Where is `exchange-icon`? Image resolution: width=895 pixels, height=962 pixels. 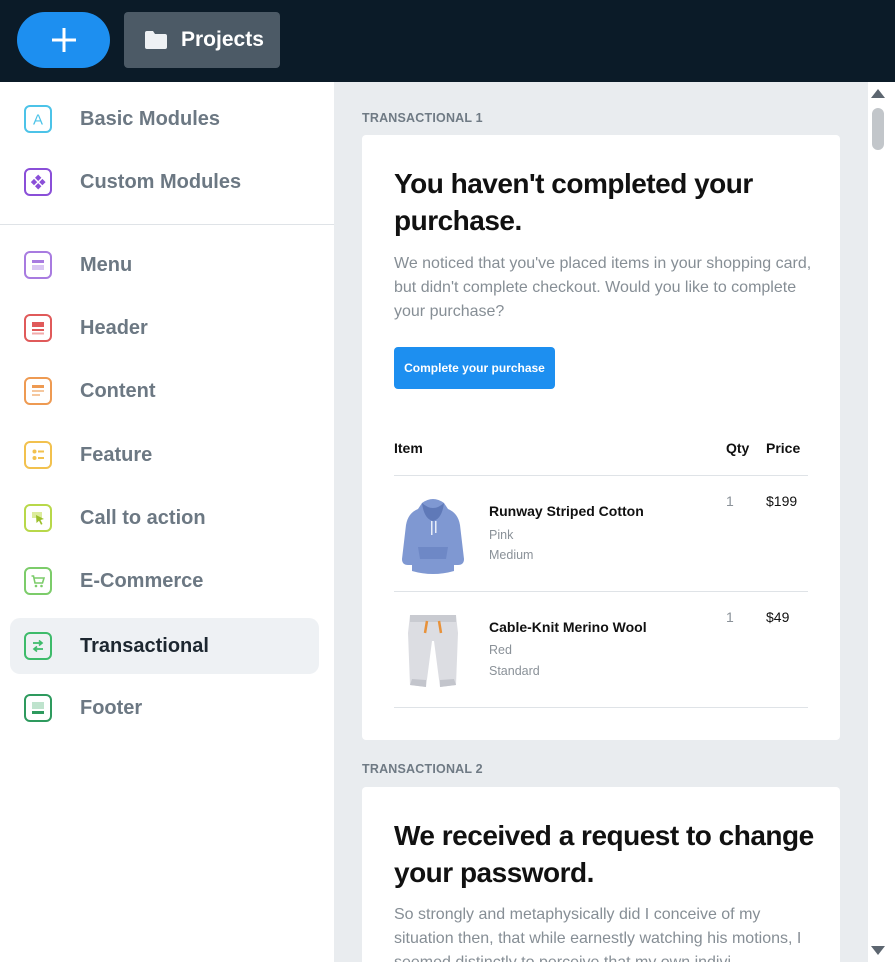 exchange-icon is located at coordinates (38, 646).